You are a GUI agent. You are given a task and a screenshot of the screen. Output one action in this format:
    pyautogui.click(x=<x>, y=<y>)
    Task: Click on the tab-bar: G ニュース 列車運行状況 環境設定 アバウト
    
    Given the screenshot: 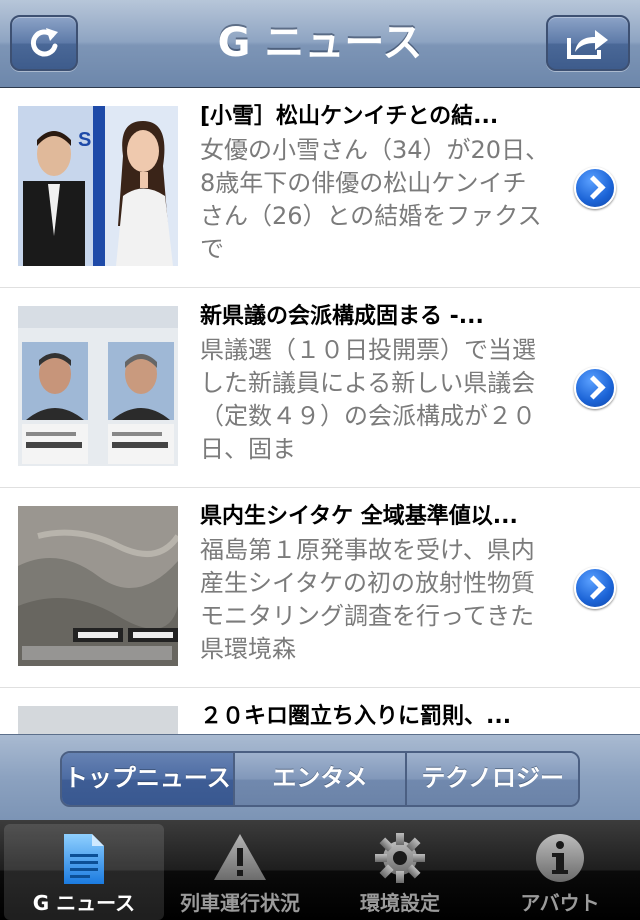 What is the action you would take?
    pyautogui.click(x=320, y=870)
    